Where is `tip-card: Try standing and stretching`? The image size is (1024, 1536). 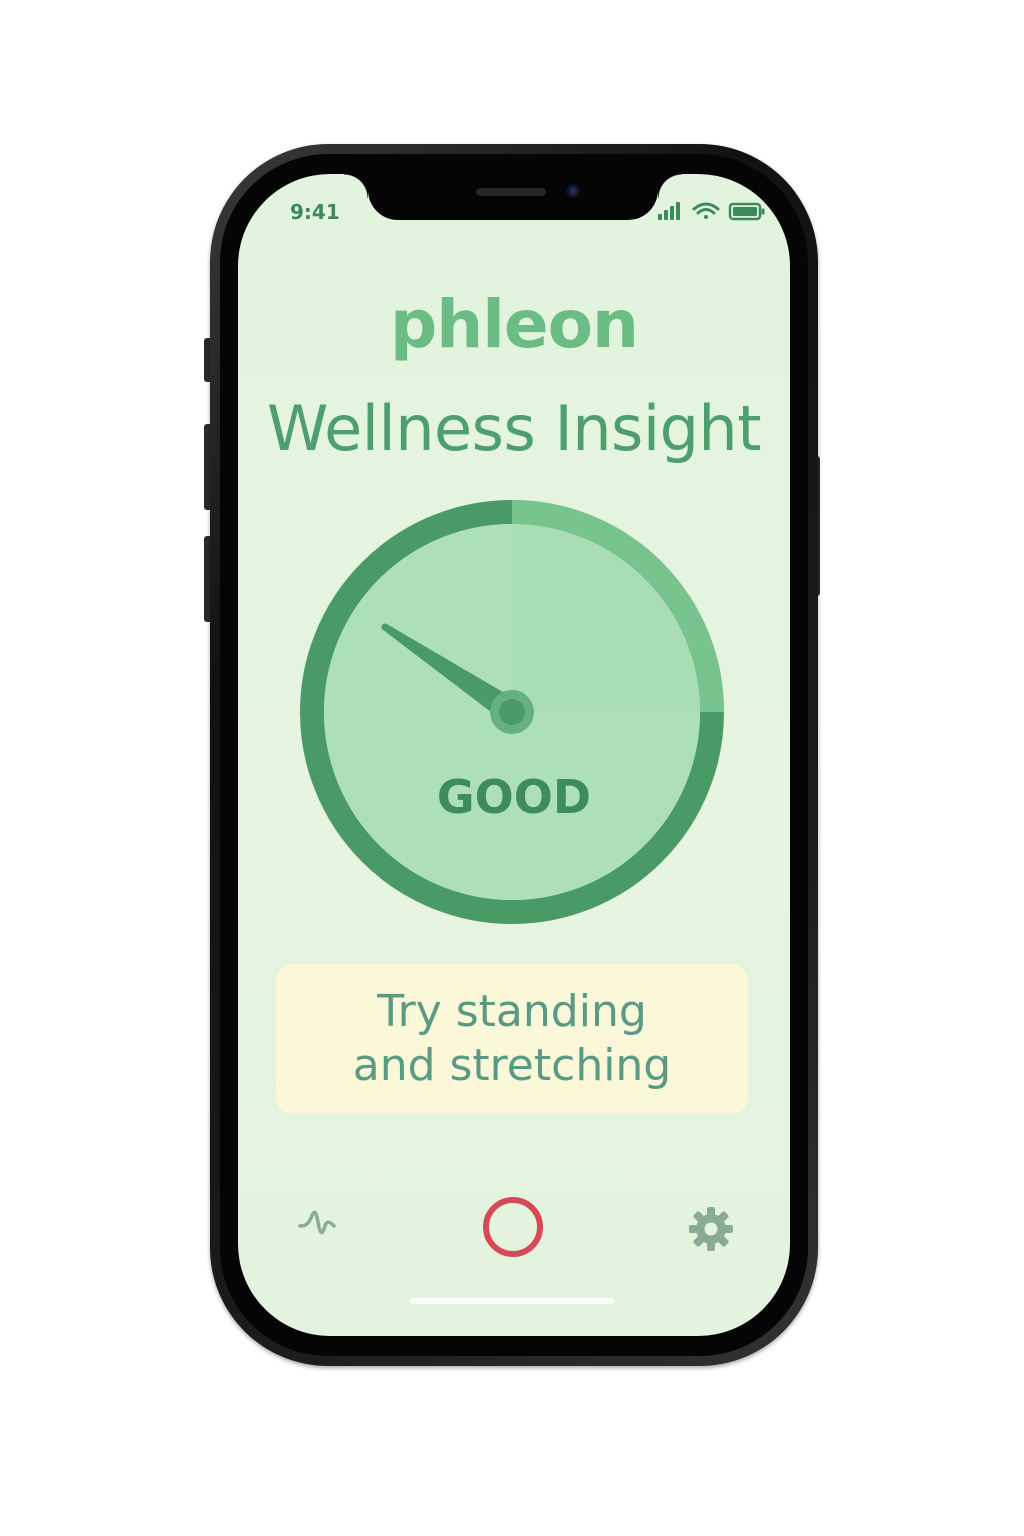 tip-card: Try standing and stretching is located at coordinates (512, 1039).